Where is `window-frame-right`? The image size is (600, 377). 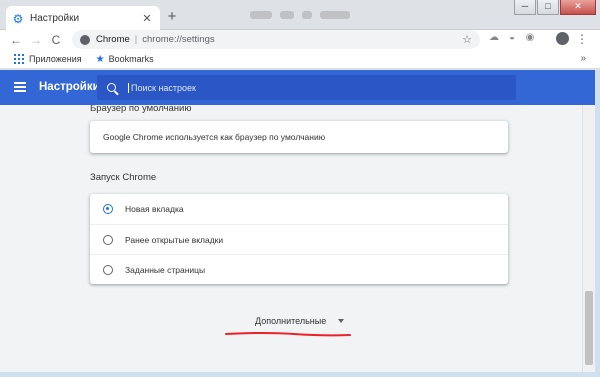
window-frame-right is located at coordinates (597, 223).